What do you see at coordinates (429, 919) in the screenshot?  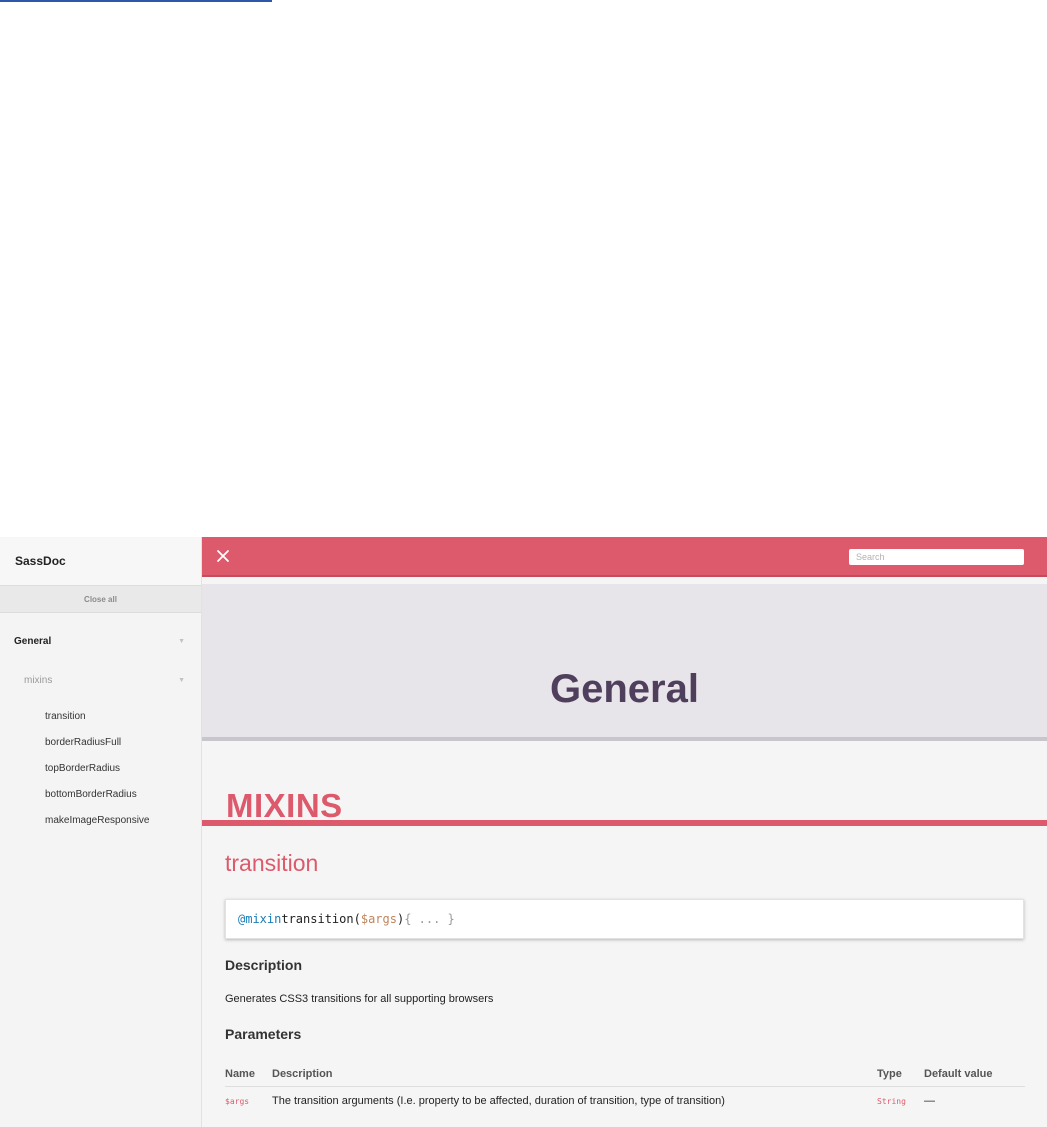 I see `code-body: { ... }` at bounding box center [429, 919].